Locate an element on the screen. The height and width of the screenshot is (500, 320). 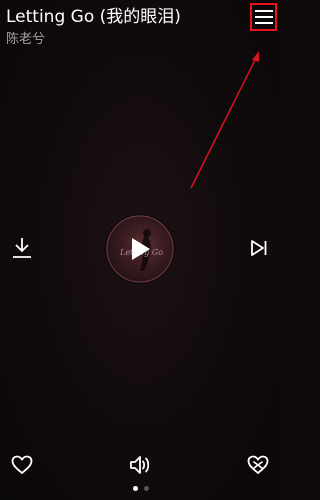
broken-heart-icon is located at coordinates (258, 464).